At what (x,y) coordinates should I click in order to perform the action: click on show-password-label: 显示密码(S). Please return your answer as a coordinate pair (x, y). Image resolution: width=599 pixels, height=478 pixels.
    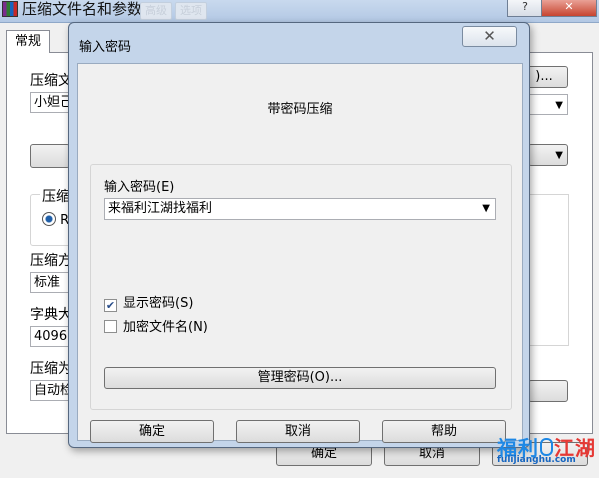
    Looking at the image, I should click on (158, 303).